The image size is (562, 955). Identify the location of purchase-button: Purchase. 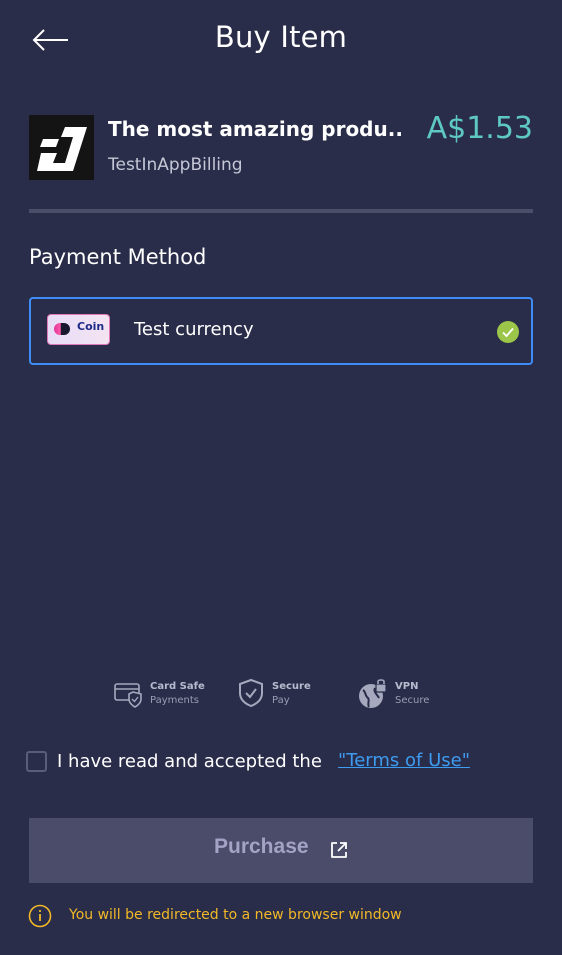
(281, 850).